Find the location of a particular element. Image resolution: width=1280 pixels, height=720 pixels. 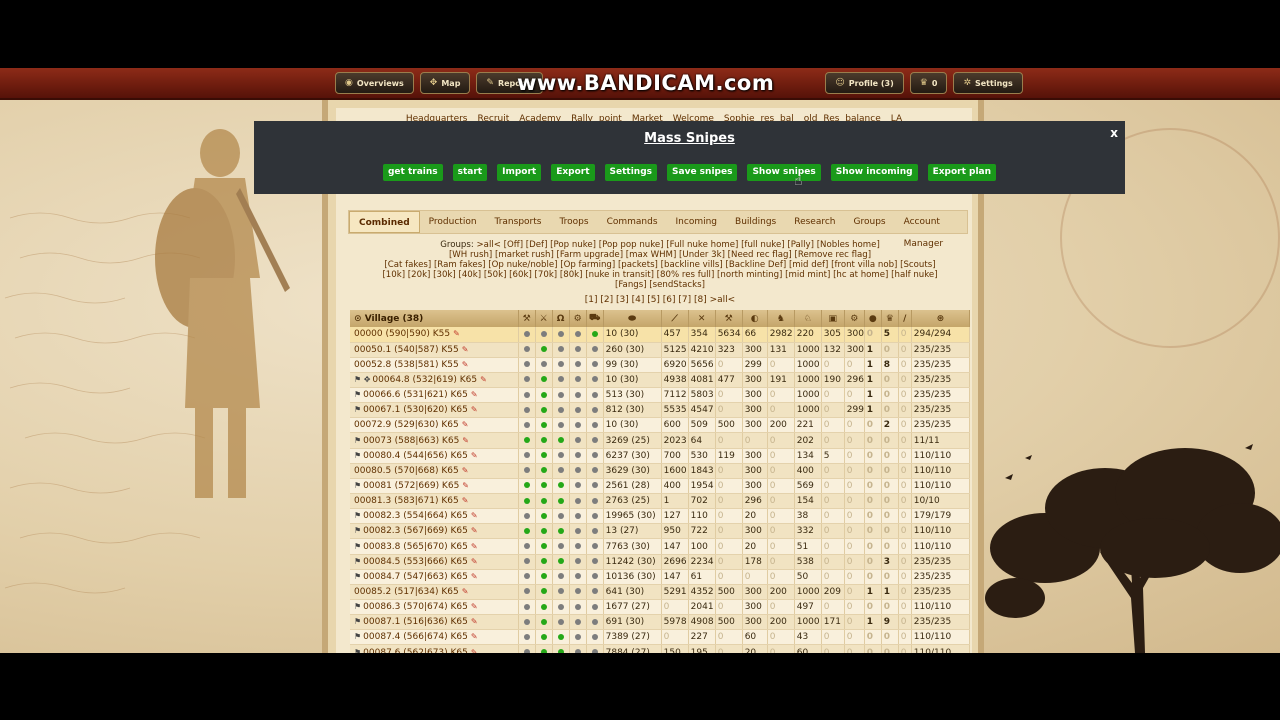

unit-count-cell: 5978 is located at coordinates (675, 622).